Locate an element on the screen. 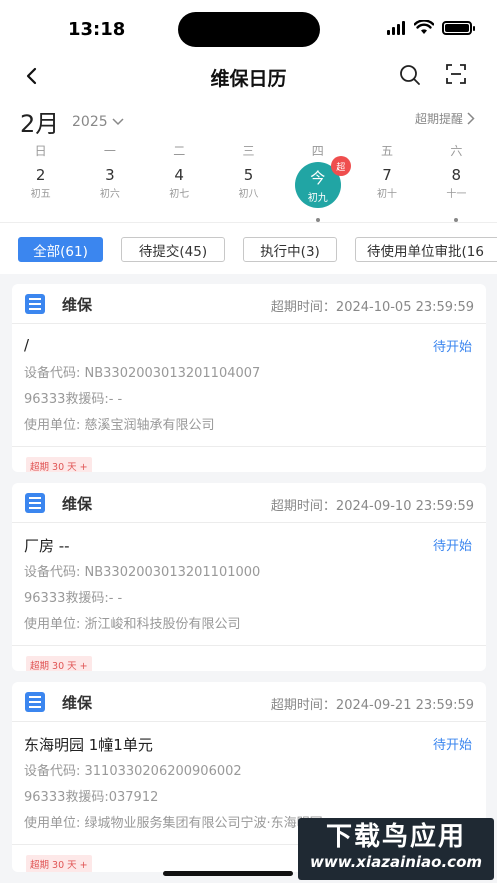 The height and width of the screenshot is (883, 497). home-indicator is located at coordinates (228, 873).